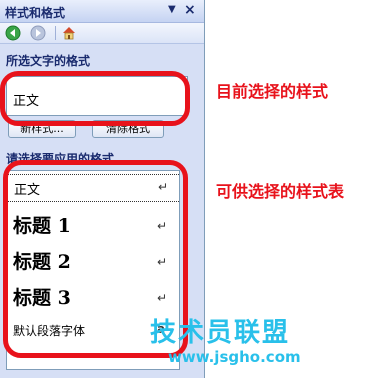 The width and height of the screenshot is (375, 378). I want to click on annotation-current-style: 目前选择的样式, so click(272, 91).